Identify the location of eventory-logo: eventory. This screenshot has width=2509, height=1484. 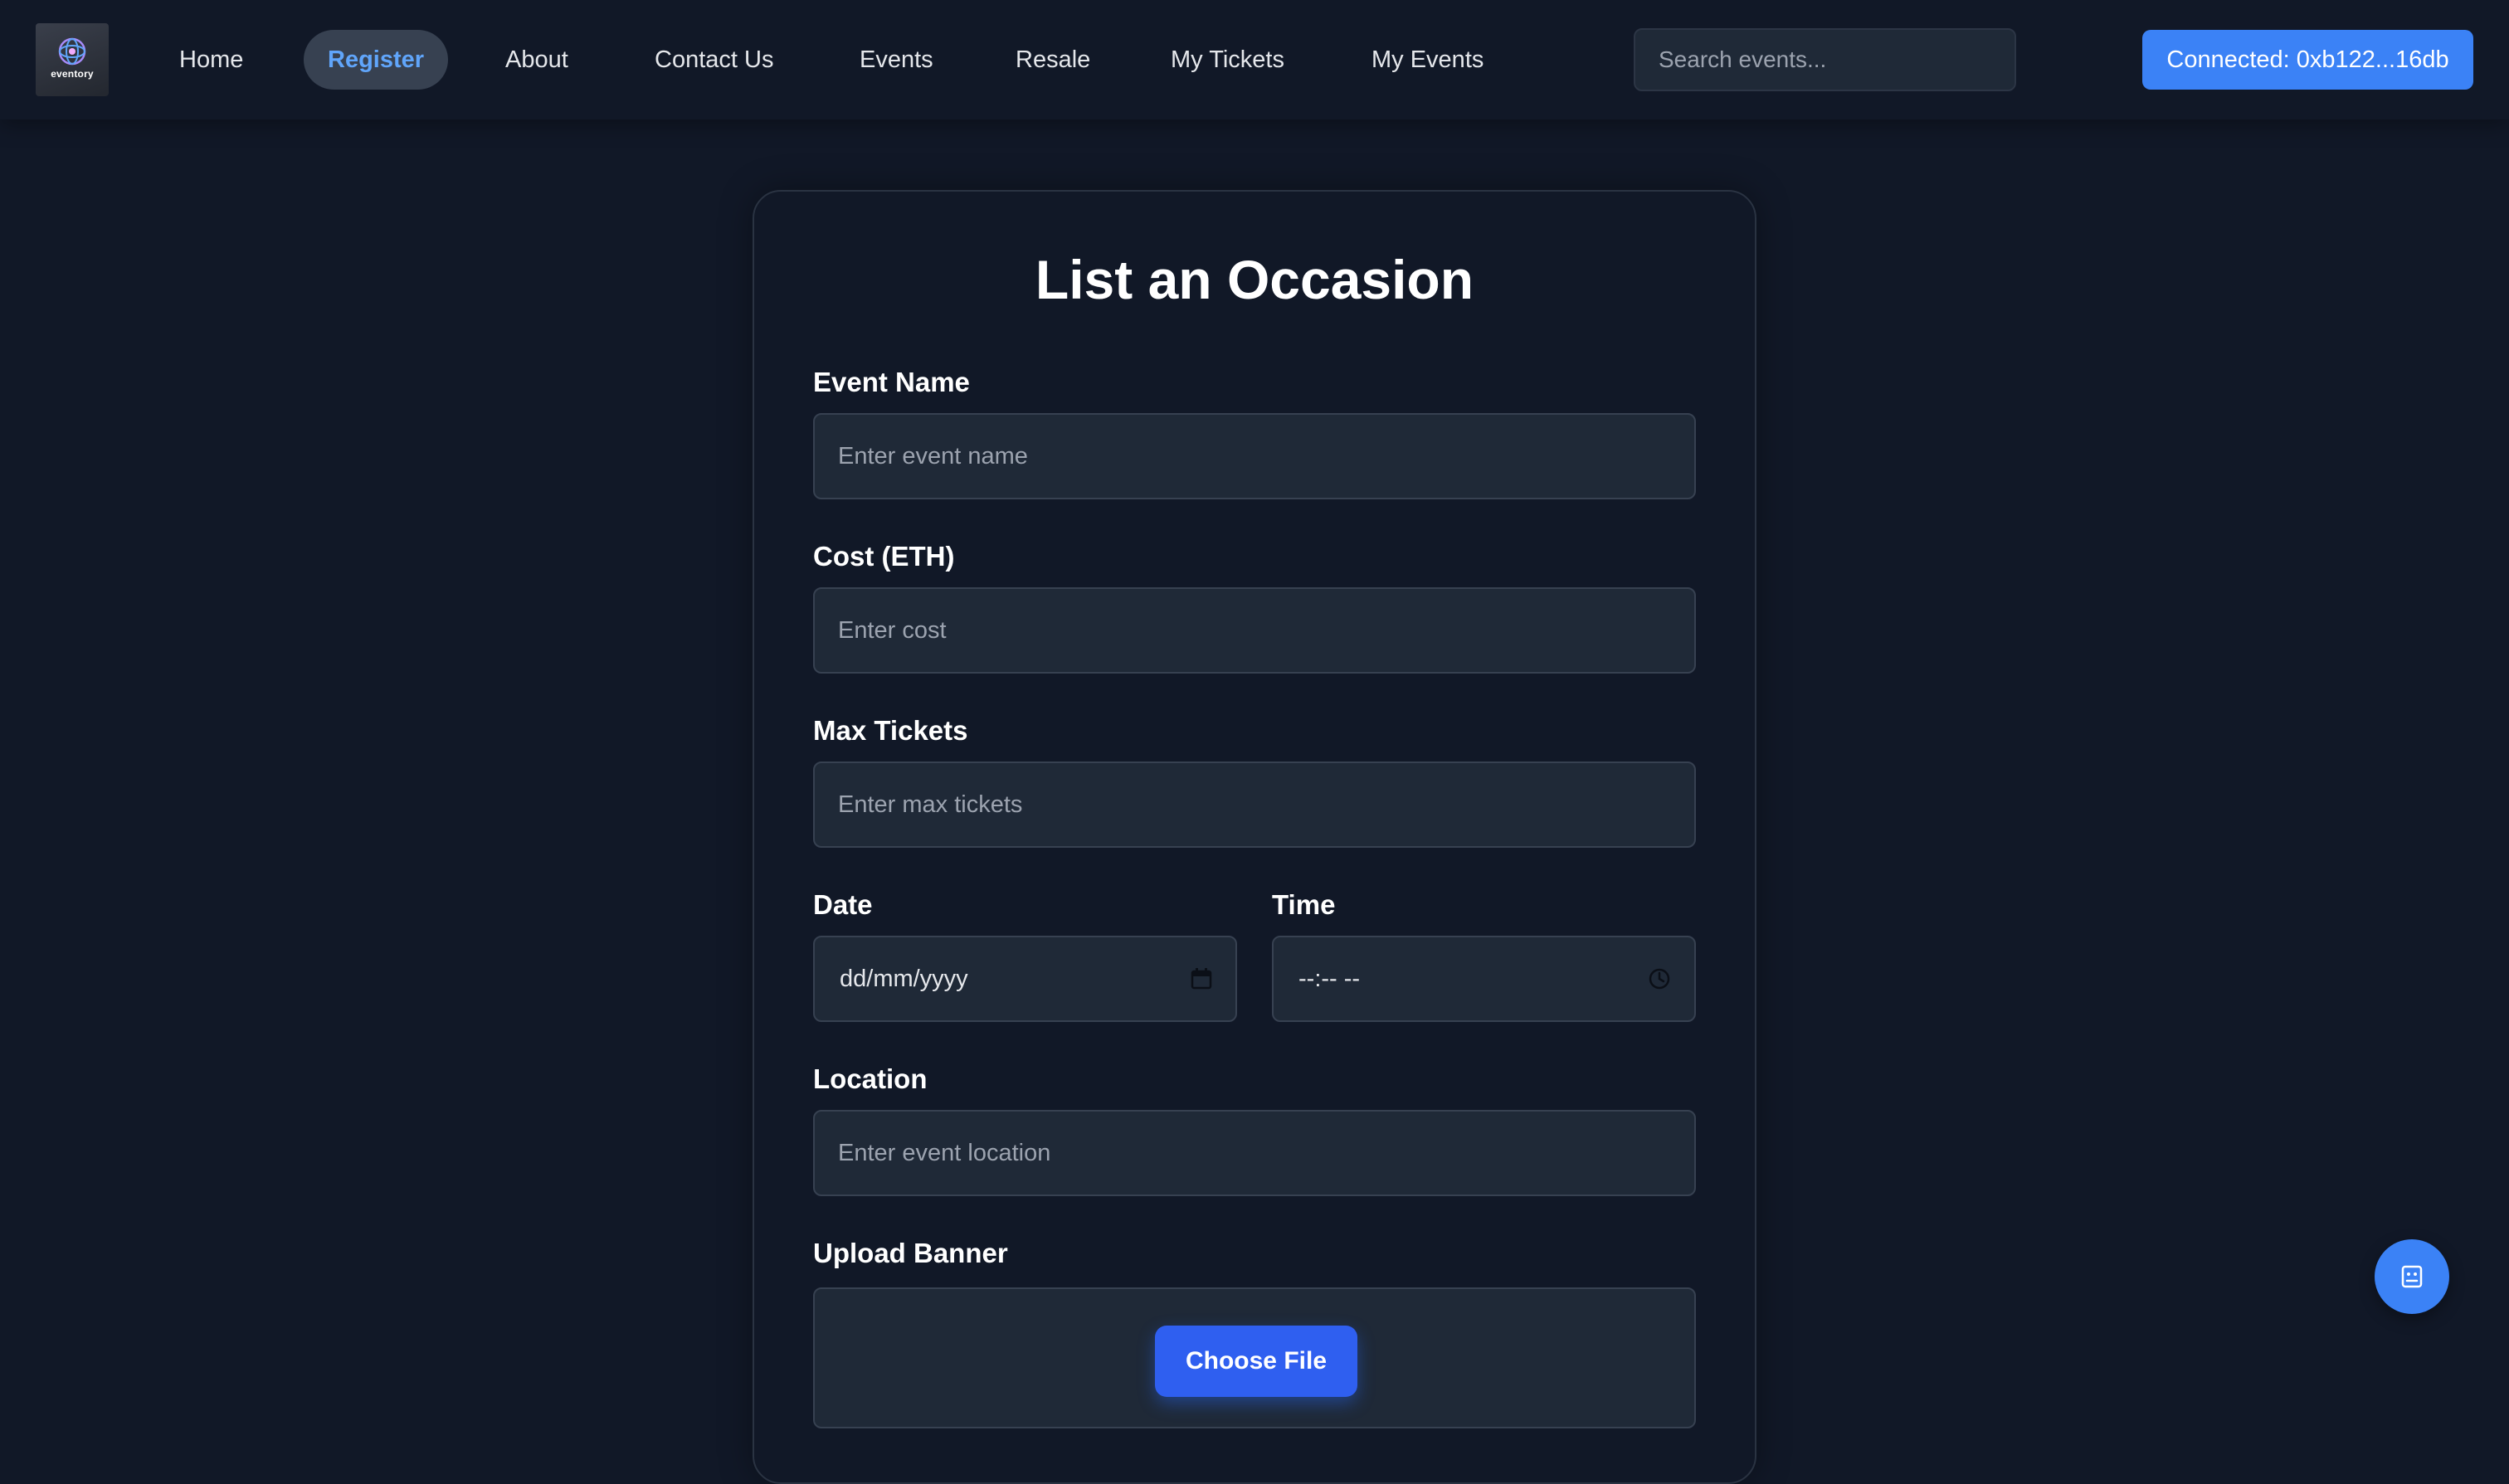
(72, 60).